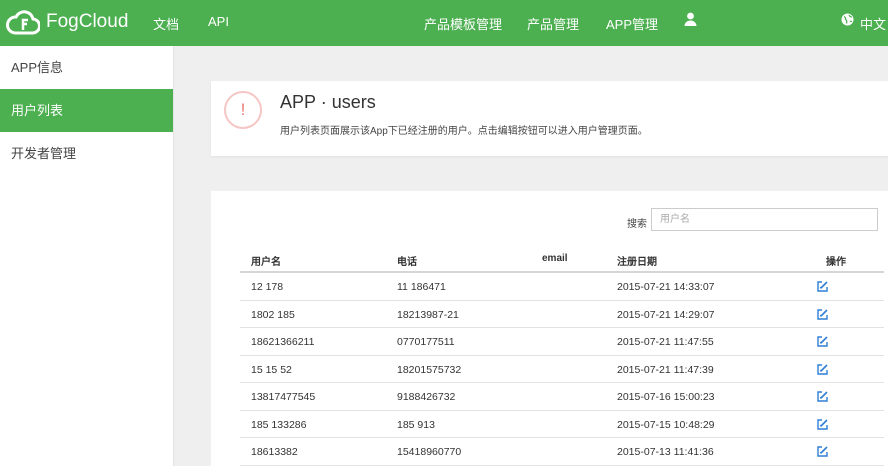 The height and width of the screenshot is (466, 888). What do you see at coordinates (279, 424) in the screenshot?
I see `cell-username: 185 133286` at bounding box center [279, 424].